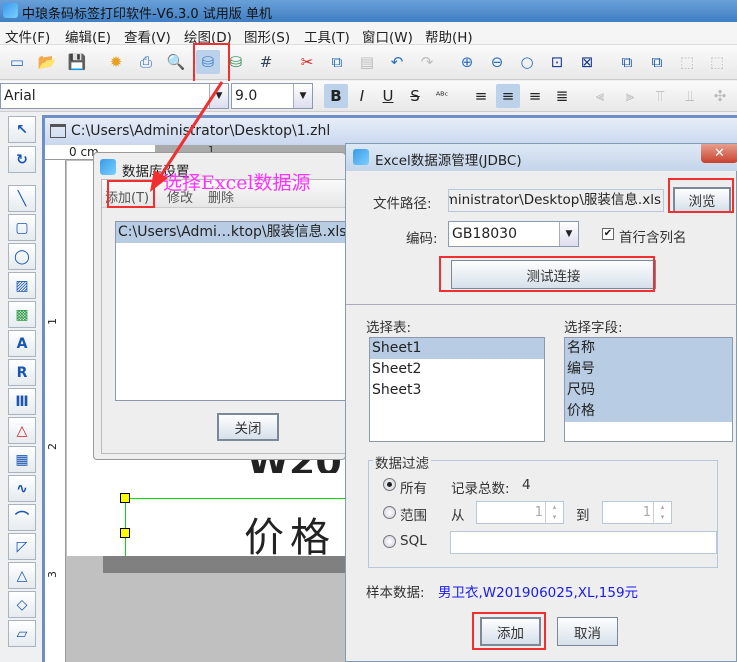  I want to click on field-item: 名称, so click(648, 348).